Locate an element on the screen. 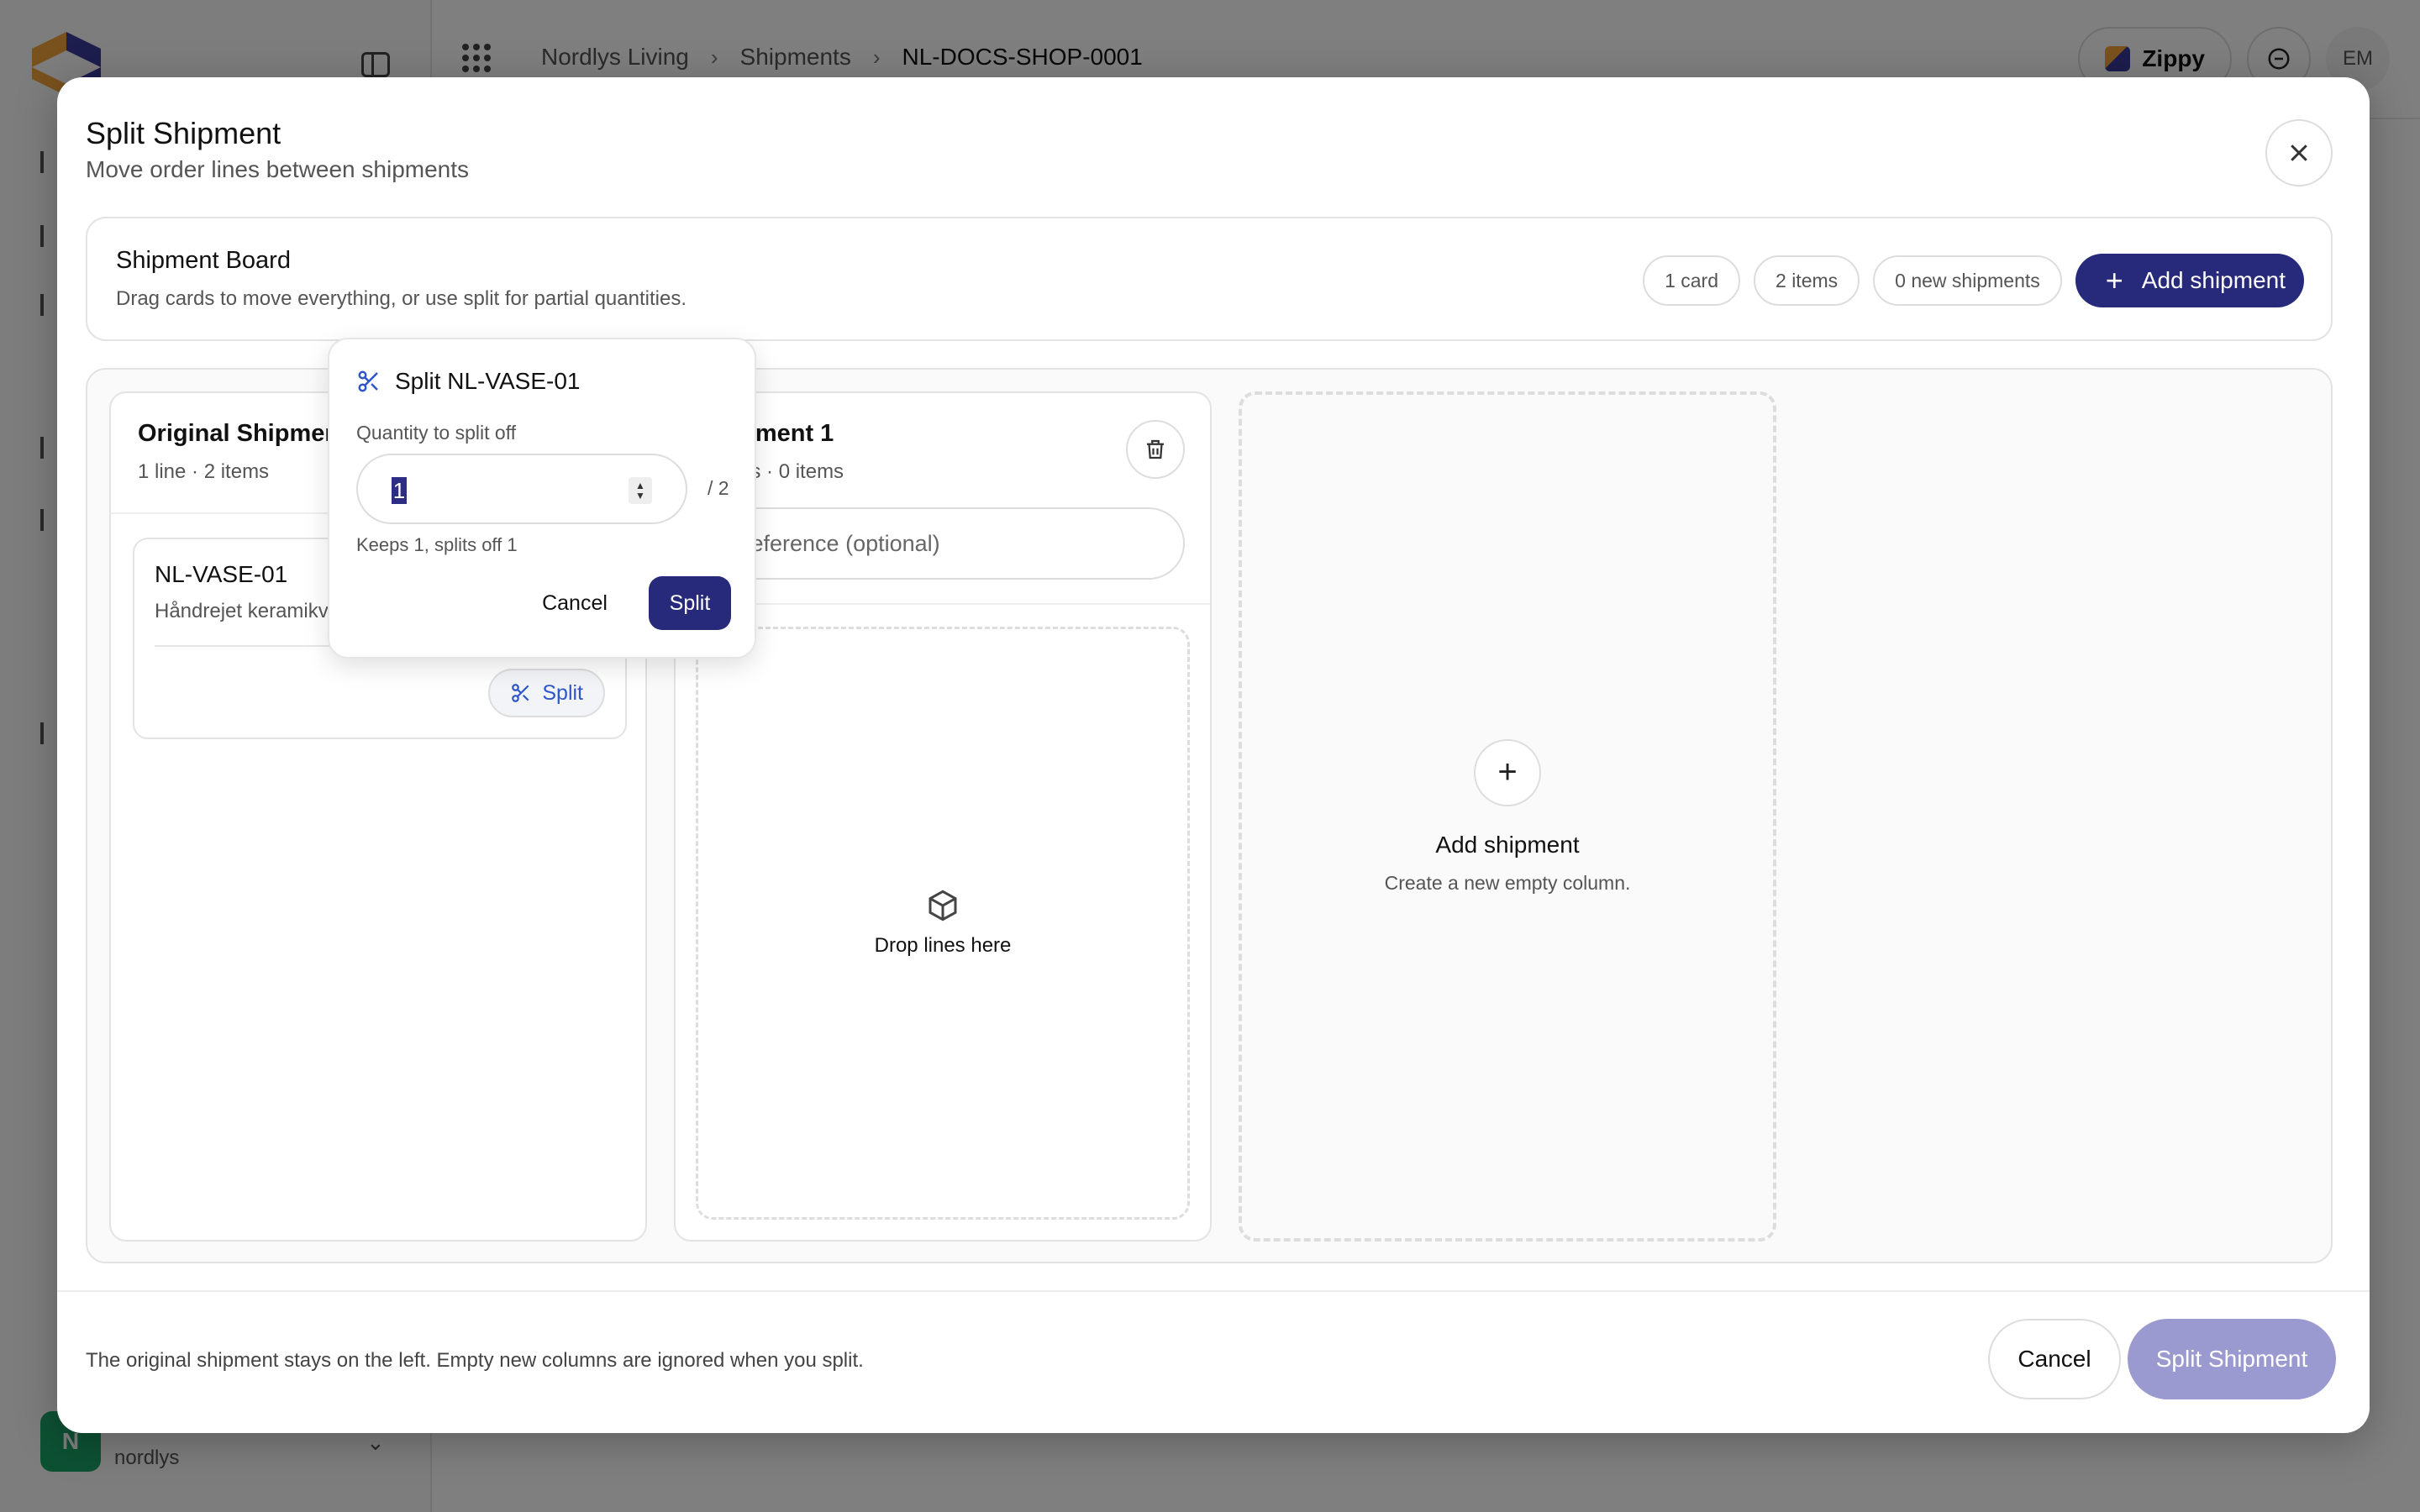 This screenshot has width=2420, height=1512. close-button is located at coordinates (2299, 152).